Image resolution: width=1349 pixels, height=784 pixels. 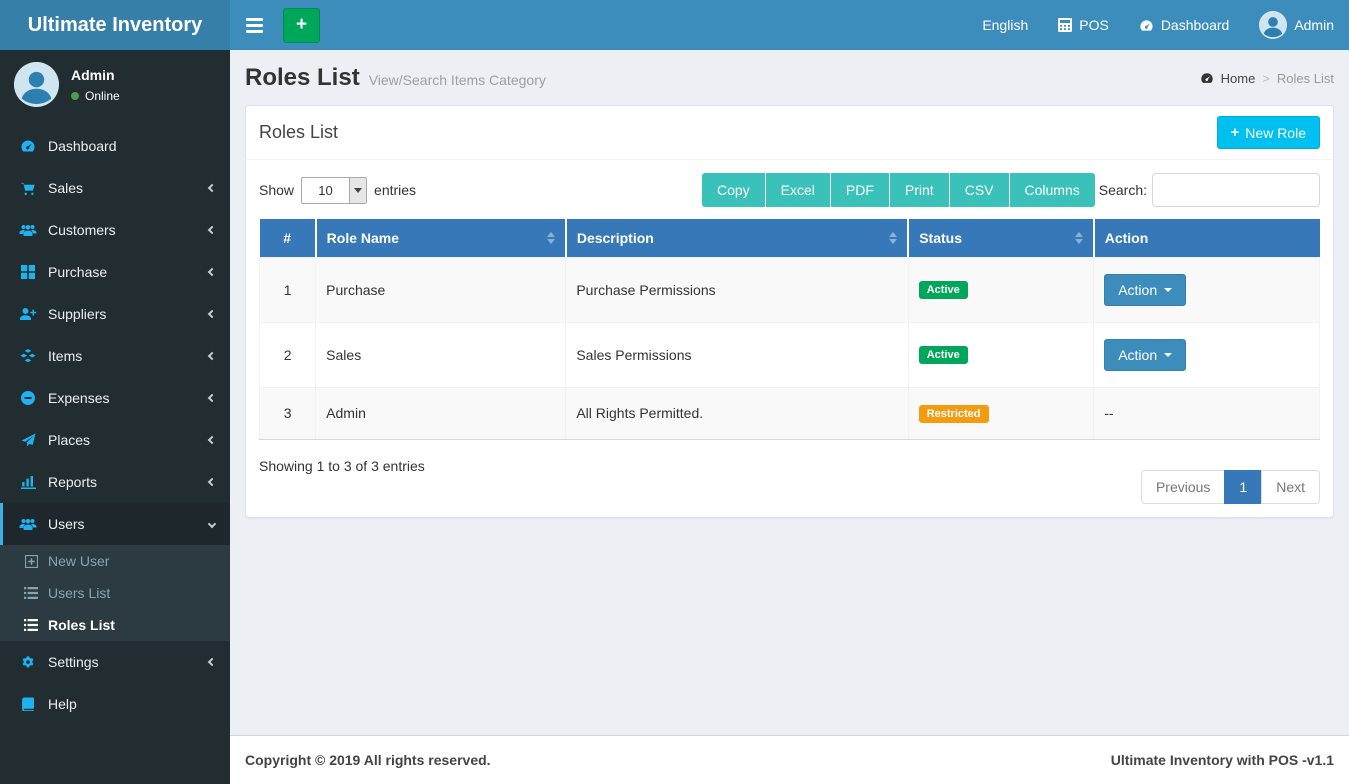 I want to click on row-index: 1, so click(x=287, y=289).